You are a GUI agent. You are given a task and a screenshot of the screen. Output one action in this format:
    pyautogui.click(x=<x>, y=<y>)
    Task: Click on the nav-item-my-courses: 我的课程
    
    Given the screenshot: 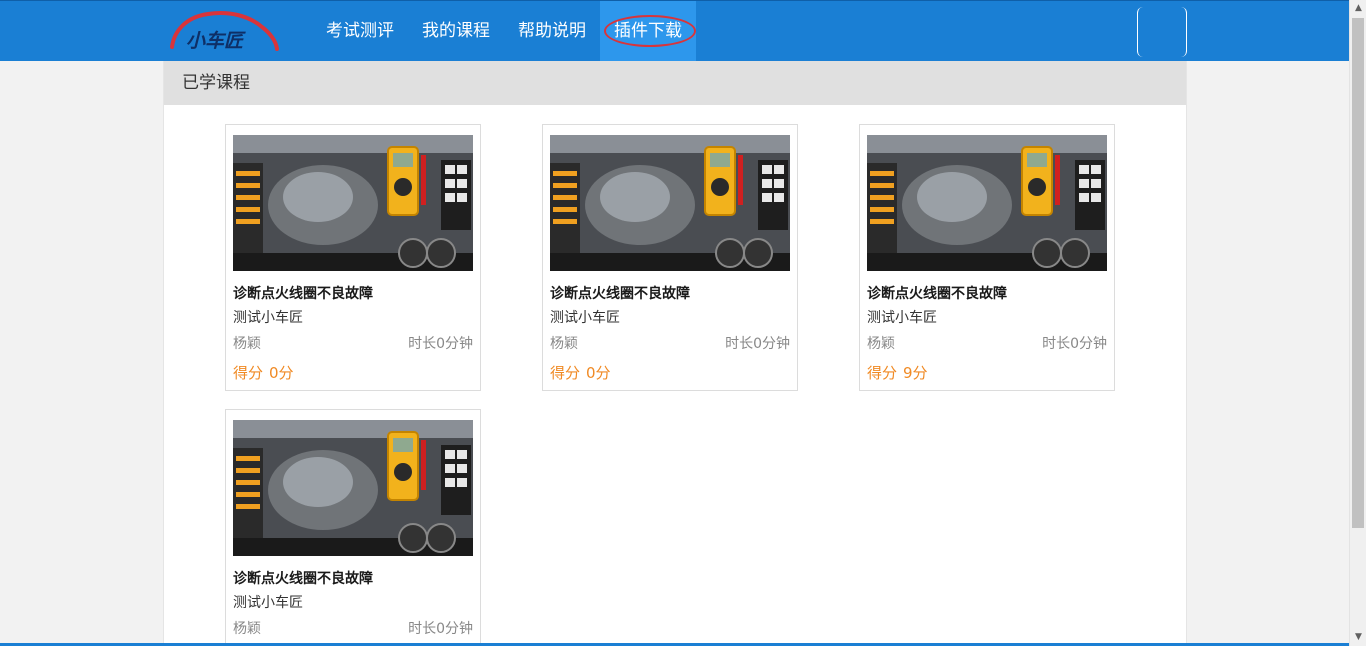 What is the action you would take?
    pyautogui.click(x=456, y=31)
    